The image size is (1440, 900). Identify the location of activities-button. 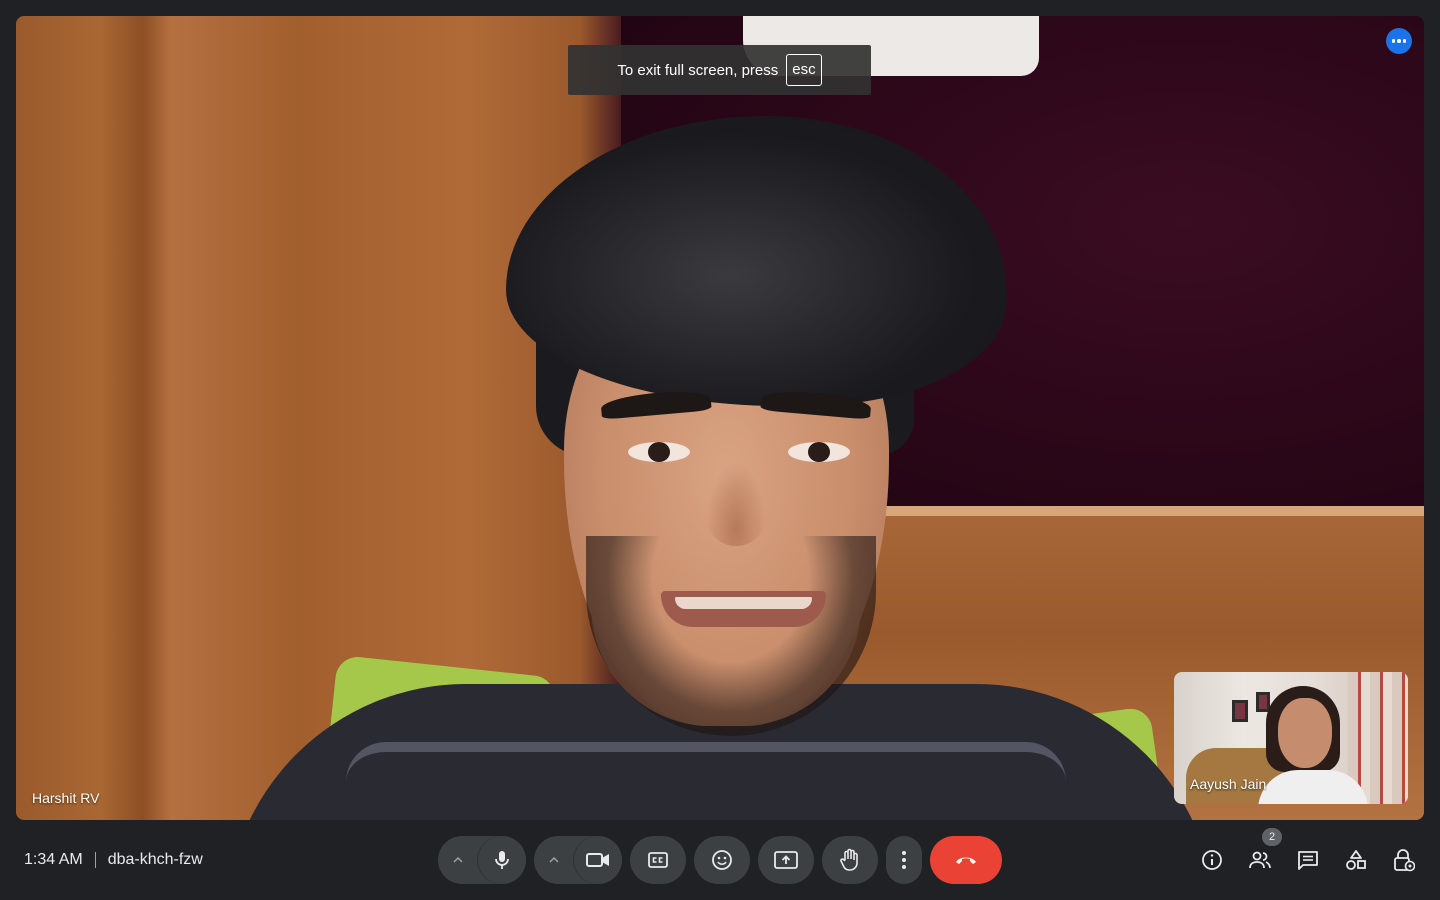
(1356, 860).